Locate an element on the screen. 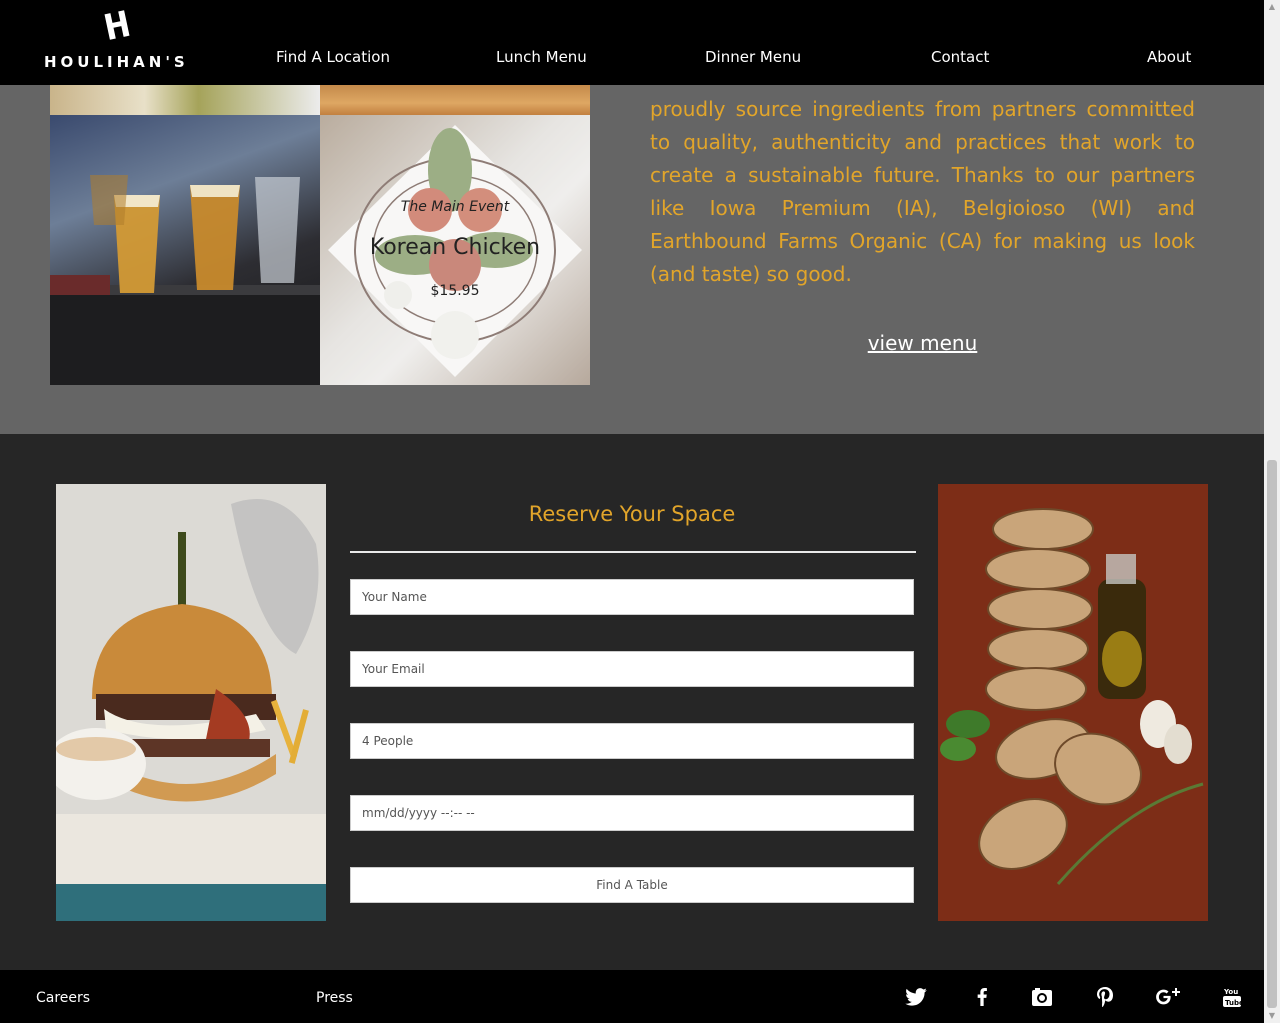  brand-name: HOULIHAN'S is located at coordinates (116, 62).